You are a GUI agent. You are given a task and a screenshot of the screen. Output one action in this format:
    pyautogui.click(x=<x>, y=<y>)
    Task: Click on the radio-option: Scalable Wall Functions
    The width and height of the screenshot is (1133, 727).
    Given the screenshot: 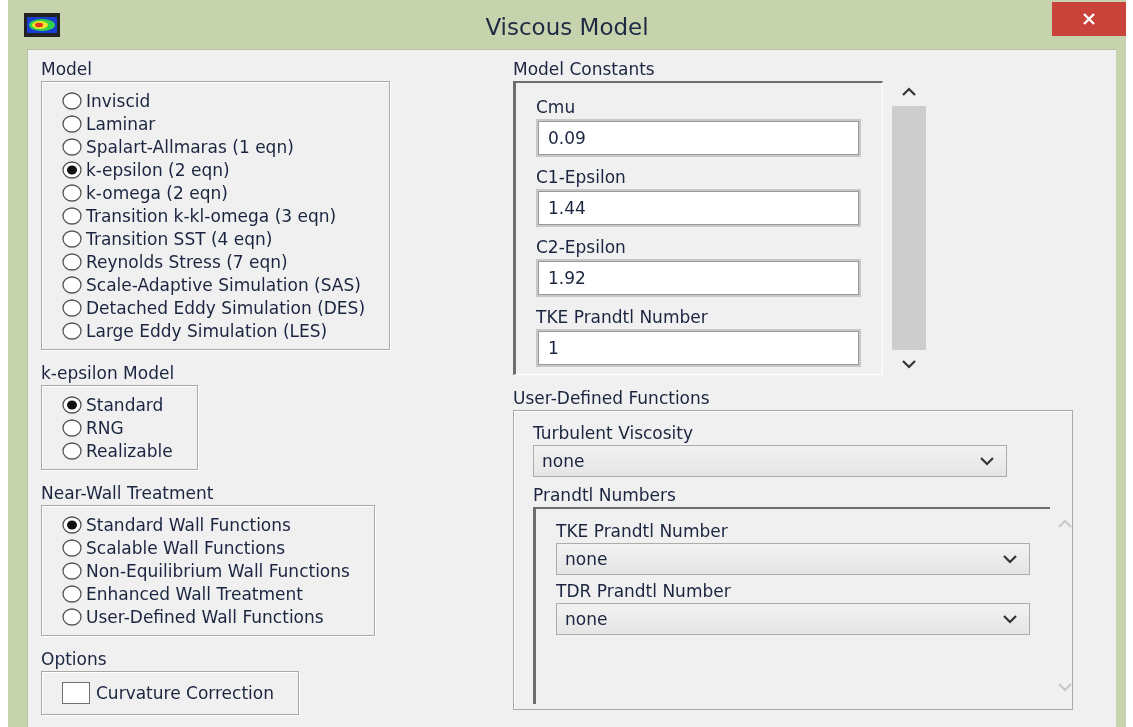 What is the action you would take?
    pyautogui.click(x=174, y=547)
    